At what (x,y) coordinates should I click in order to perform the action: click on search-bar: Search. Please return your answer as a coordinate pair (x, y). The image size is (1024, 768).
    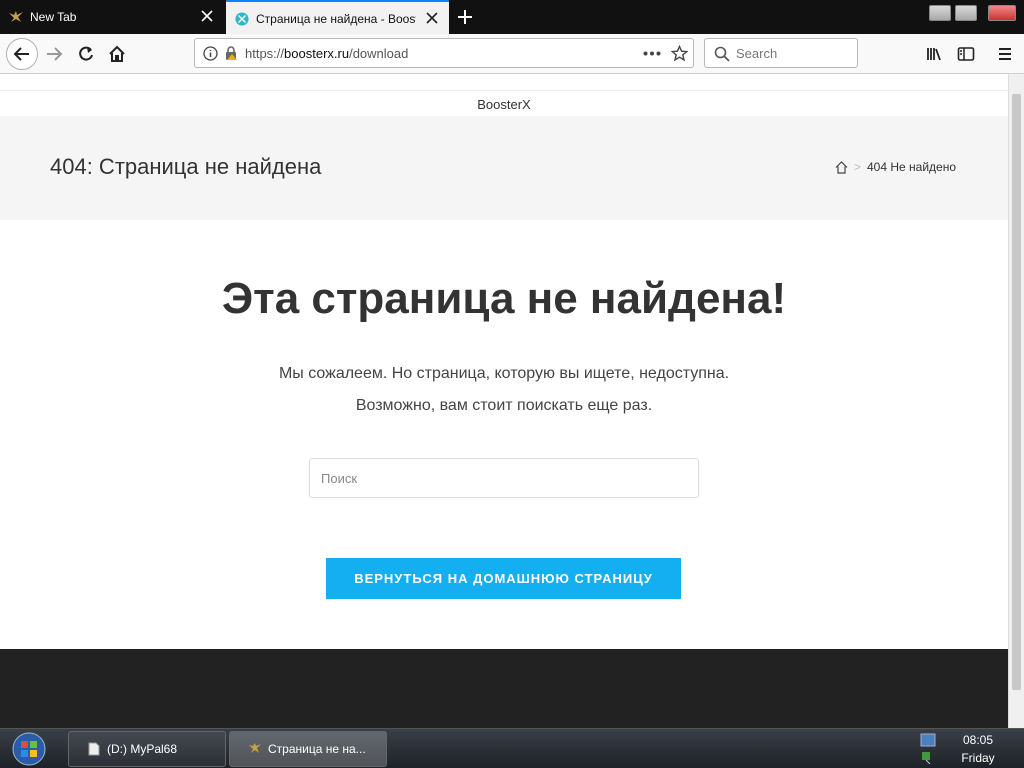
    Looking at the image, I should click on (781, 53).